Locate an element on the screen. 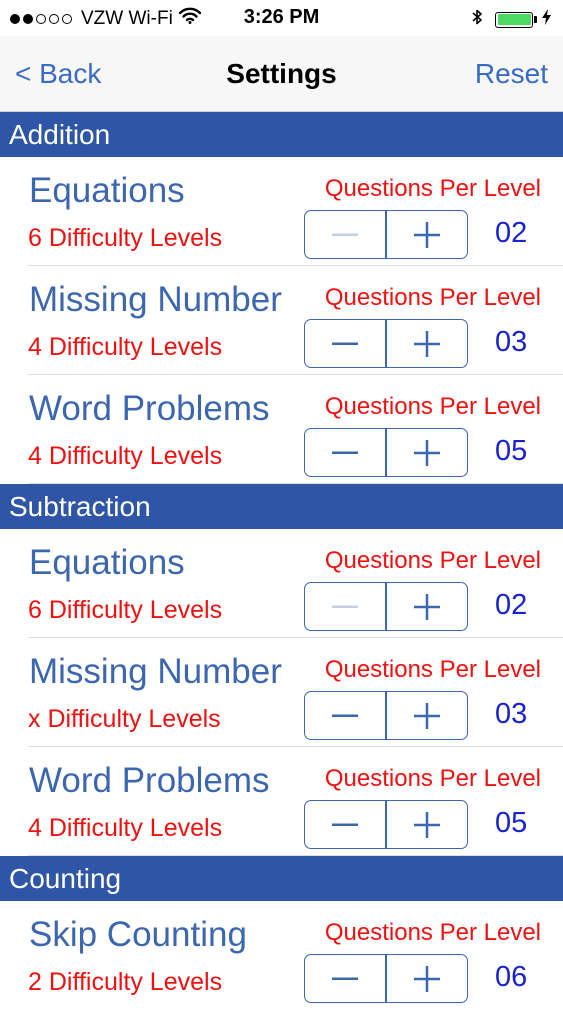  reset-button: Reset is located at coordinates (511, 74).